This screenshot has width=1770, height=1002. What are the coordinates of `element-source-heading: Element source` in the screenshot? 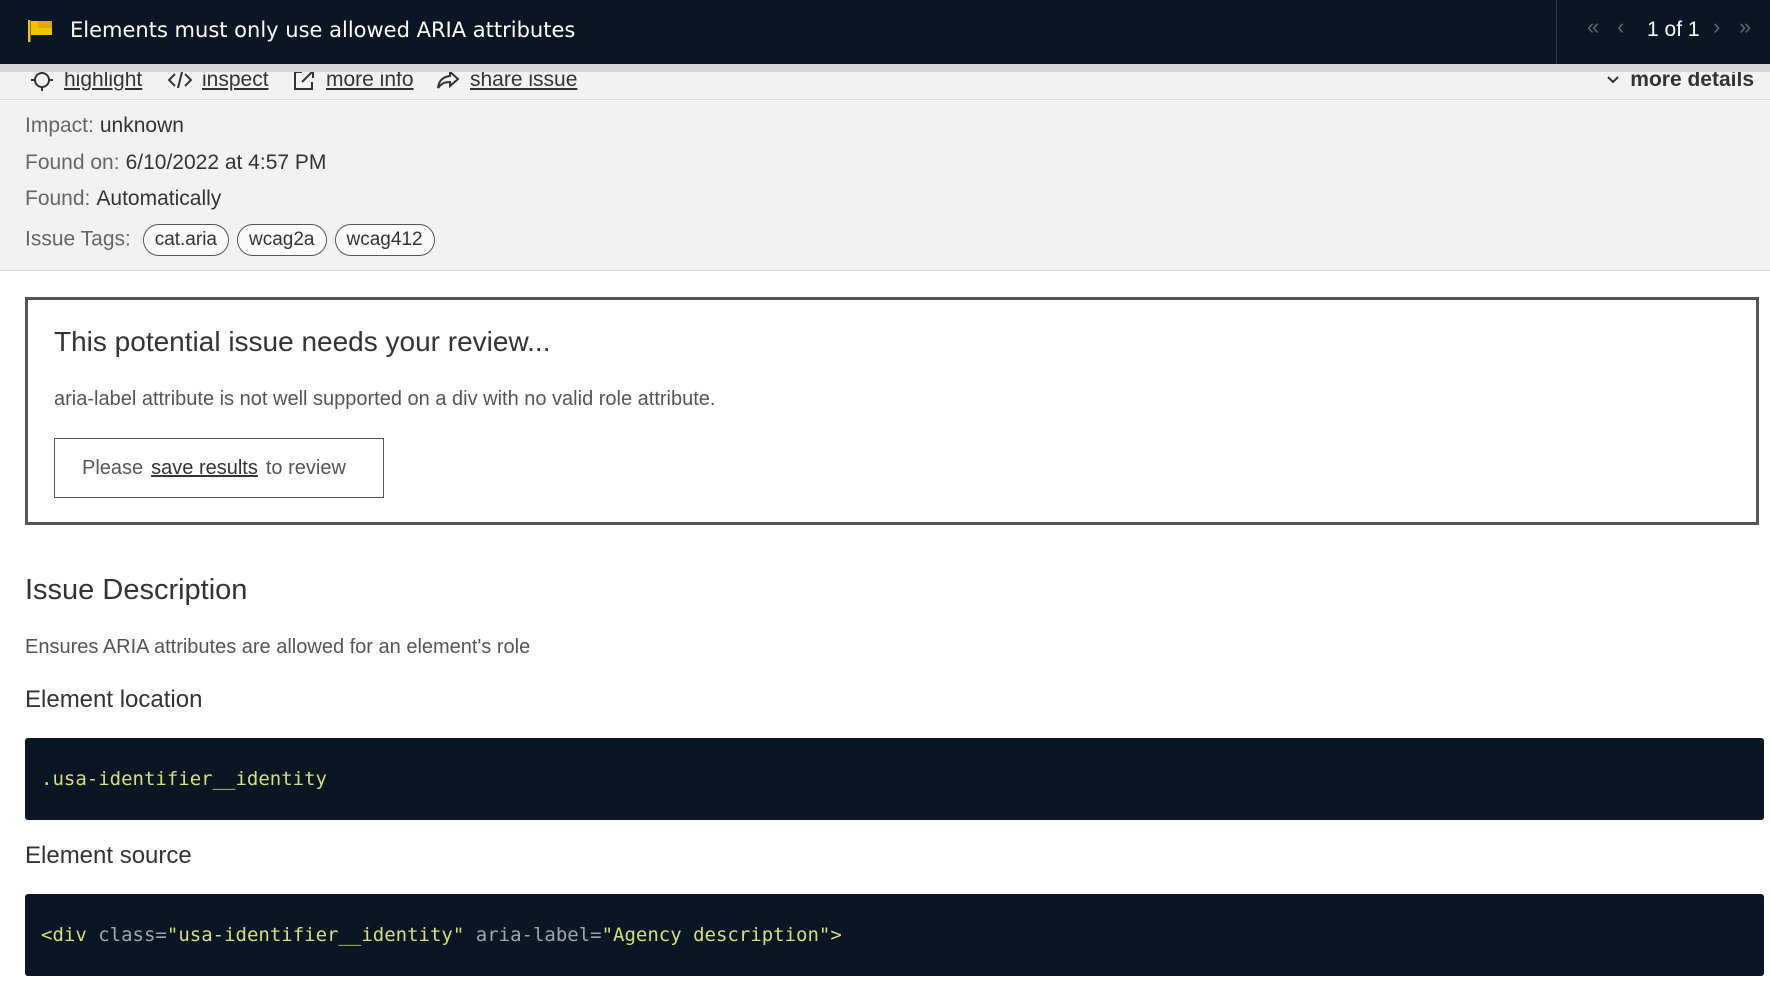 It's located at (108, 855).